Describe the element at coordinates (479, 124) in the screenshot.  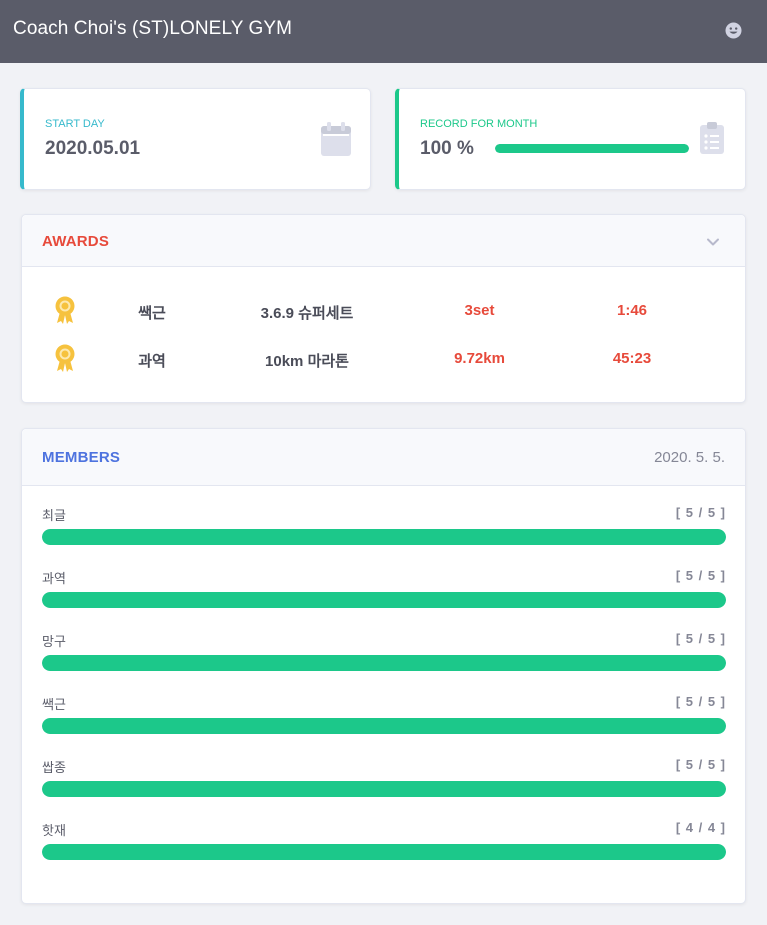
I see `record-month-label: RECORD FOR MONTH` at that location.